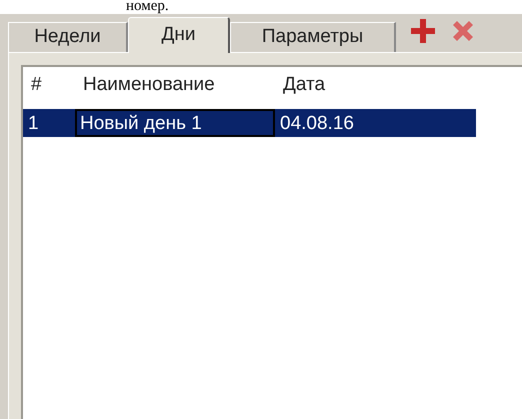  Describe the element at coordinates (317, 124) in the screenshot. I see `table-cell-text: 04.08.16` at that location.